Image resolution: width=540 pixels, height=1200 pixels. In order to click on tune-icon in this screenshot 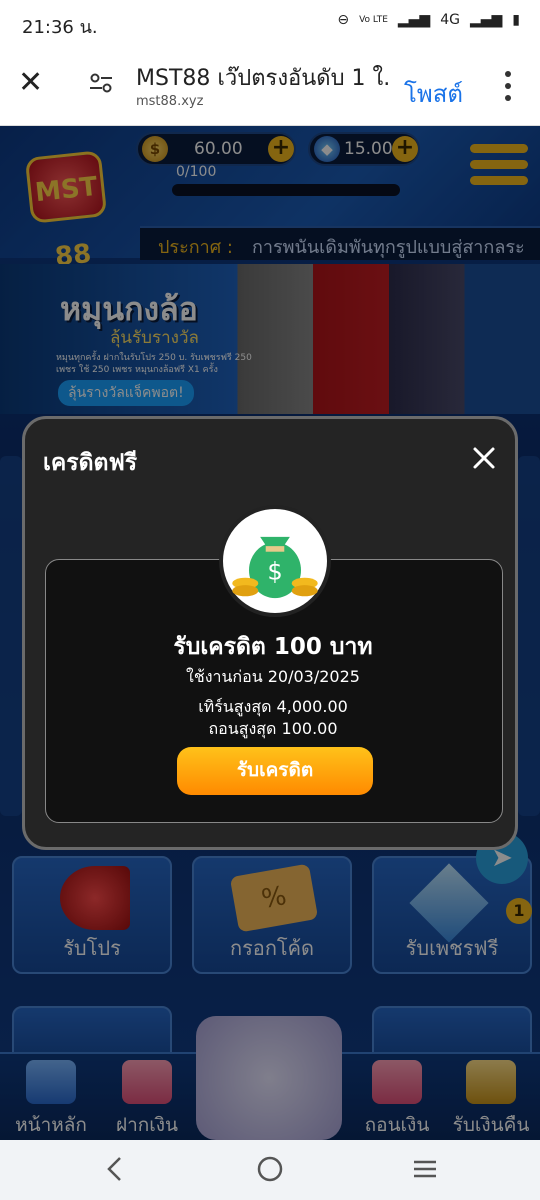, I will do `click(101, 83)`.